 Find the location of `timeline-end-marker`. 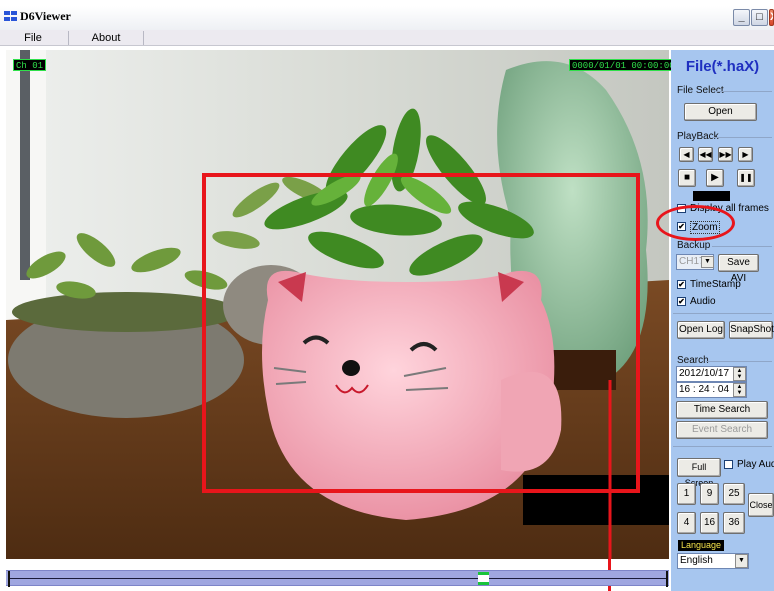

timeline-end-marker is located at coordinates (667, 579).